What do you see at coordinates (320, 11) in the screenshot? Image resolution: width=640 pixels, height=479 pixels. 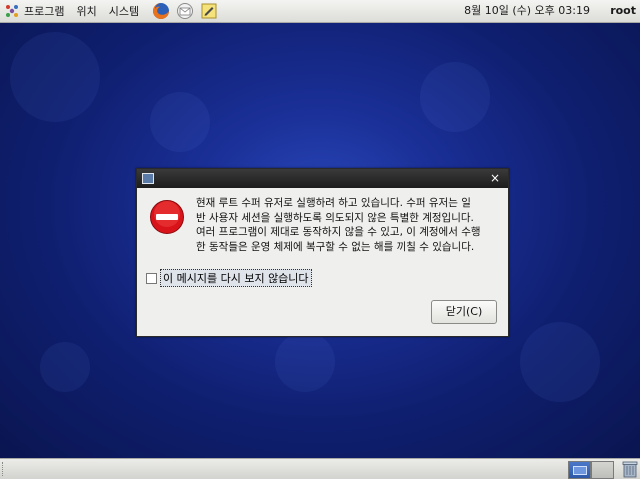 I see `top-panel: 프로그램 위치 시스템 8월 10일 (수) 오후 03:19 root` at bounding box center [320, 11].